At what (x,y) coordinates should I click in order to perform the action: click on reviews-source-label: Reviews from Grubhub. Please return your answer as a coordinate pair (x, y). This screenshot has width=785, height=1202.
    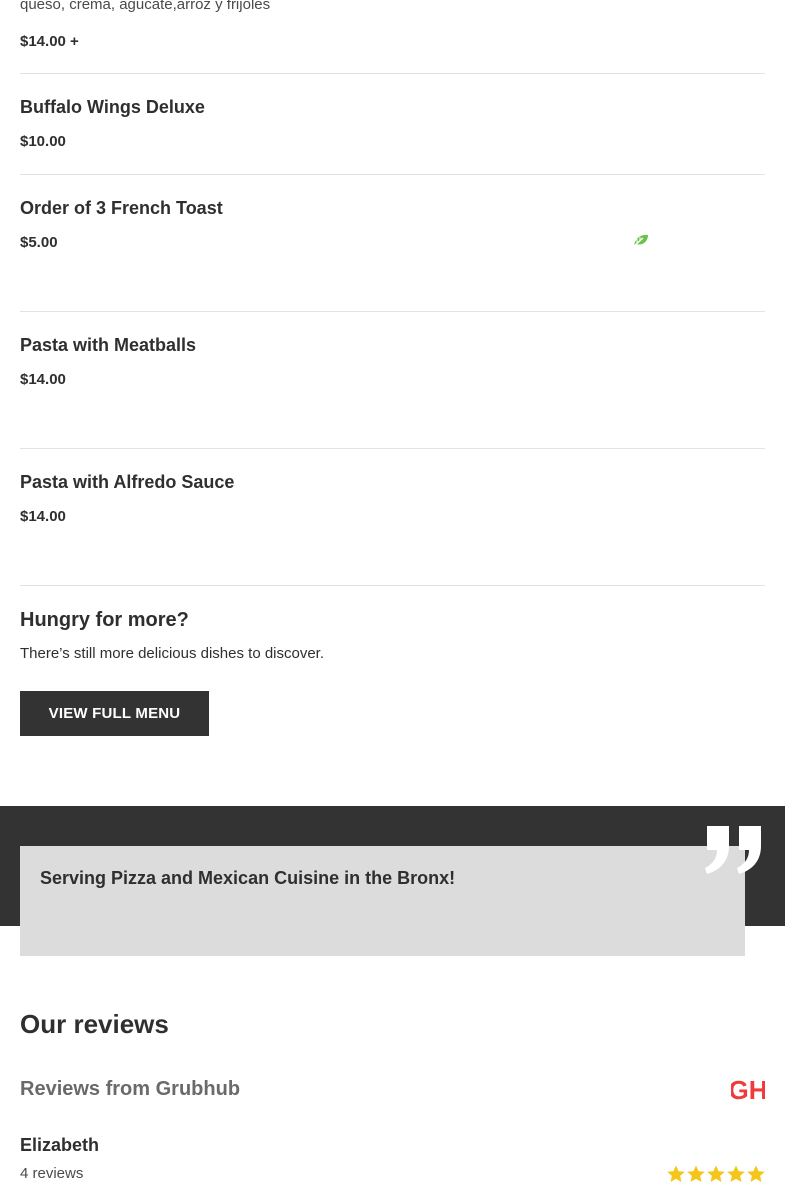
    Looking at the image, I should click on (130, 1089).